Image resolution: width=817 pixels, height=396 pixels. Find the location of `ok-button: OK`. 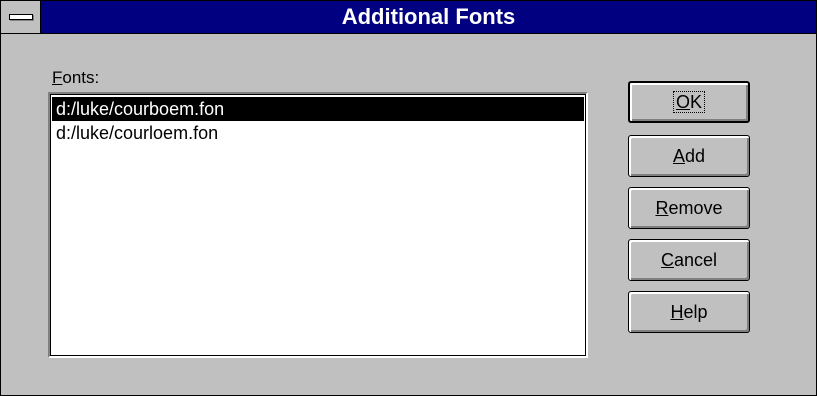

ok-button: OK is located at coordinates (689, 102).